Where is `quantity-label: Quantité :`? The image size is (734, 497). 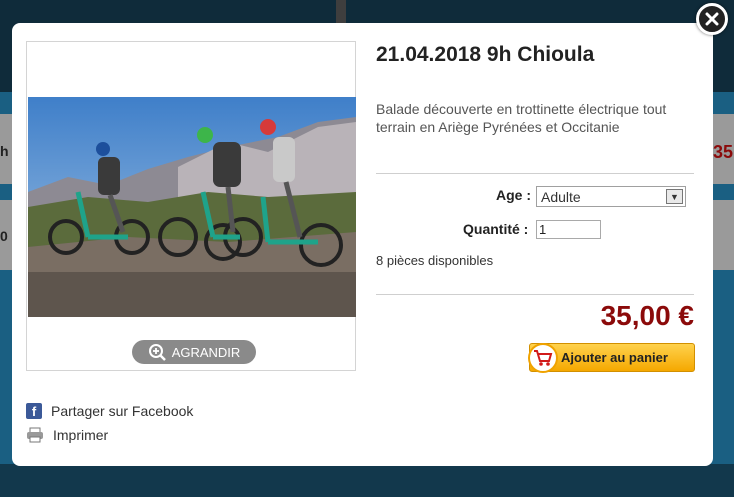
quantity-label: Quantité : is located at coordinates (496, 229).